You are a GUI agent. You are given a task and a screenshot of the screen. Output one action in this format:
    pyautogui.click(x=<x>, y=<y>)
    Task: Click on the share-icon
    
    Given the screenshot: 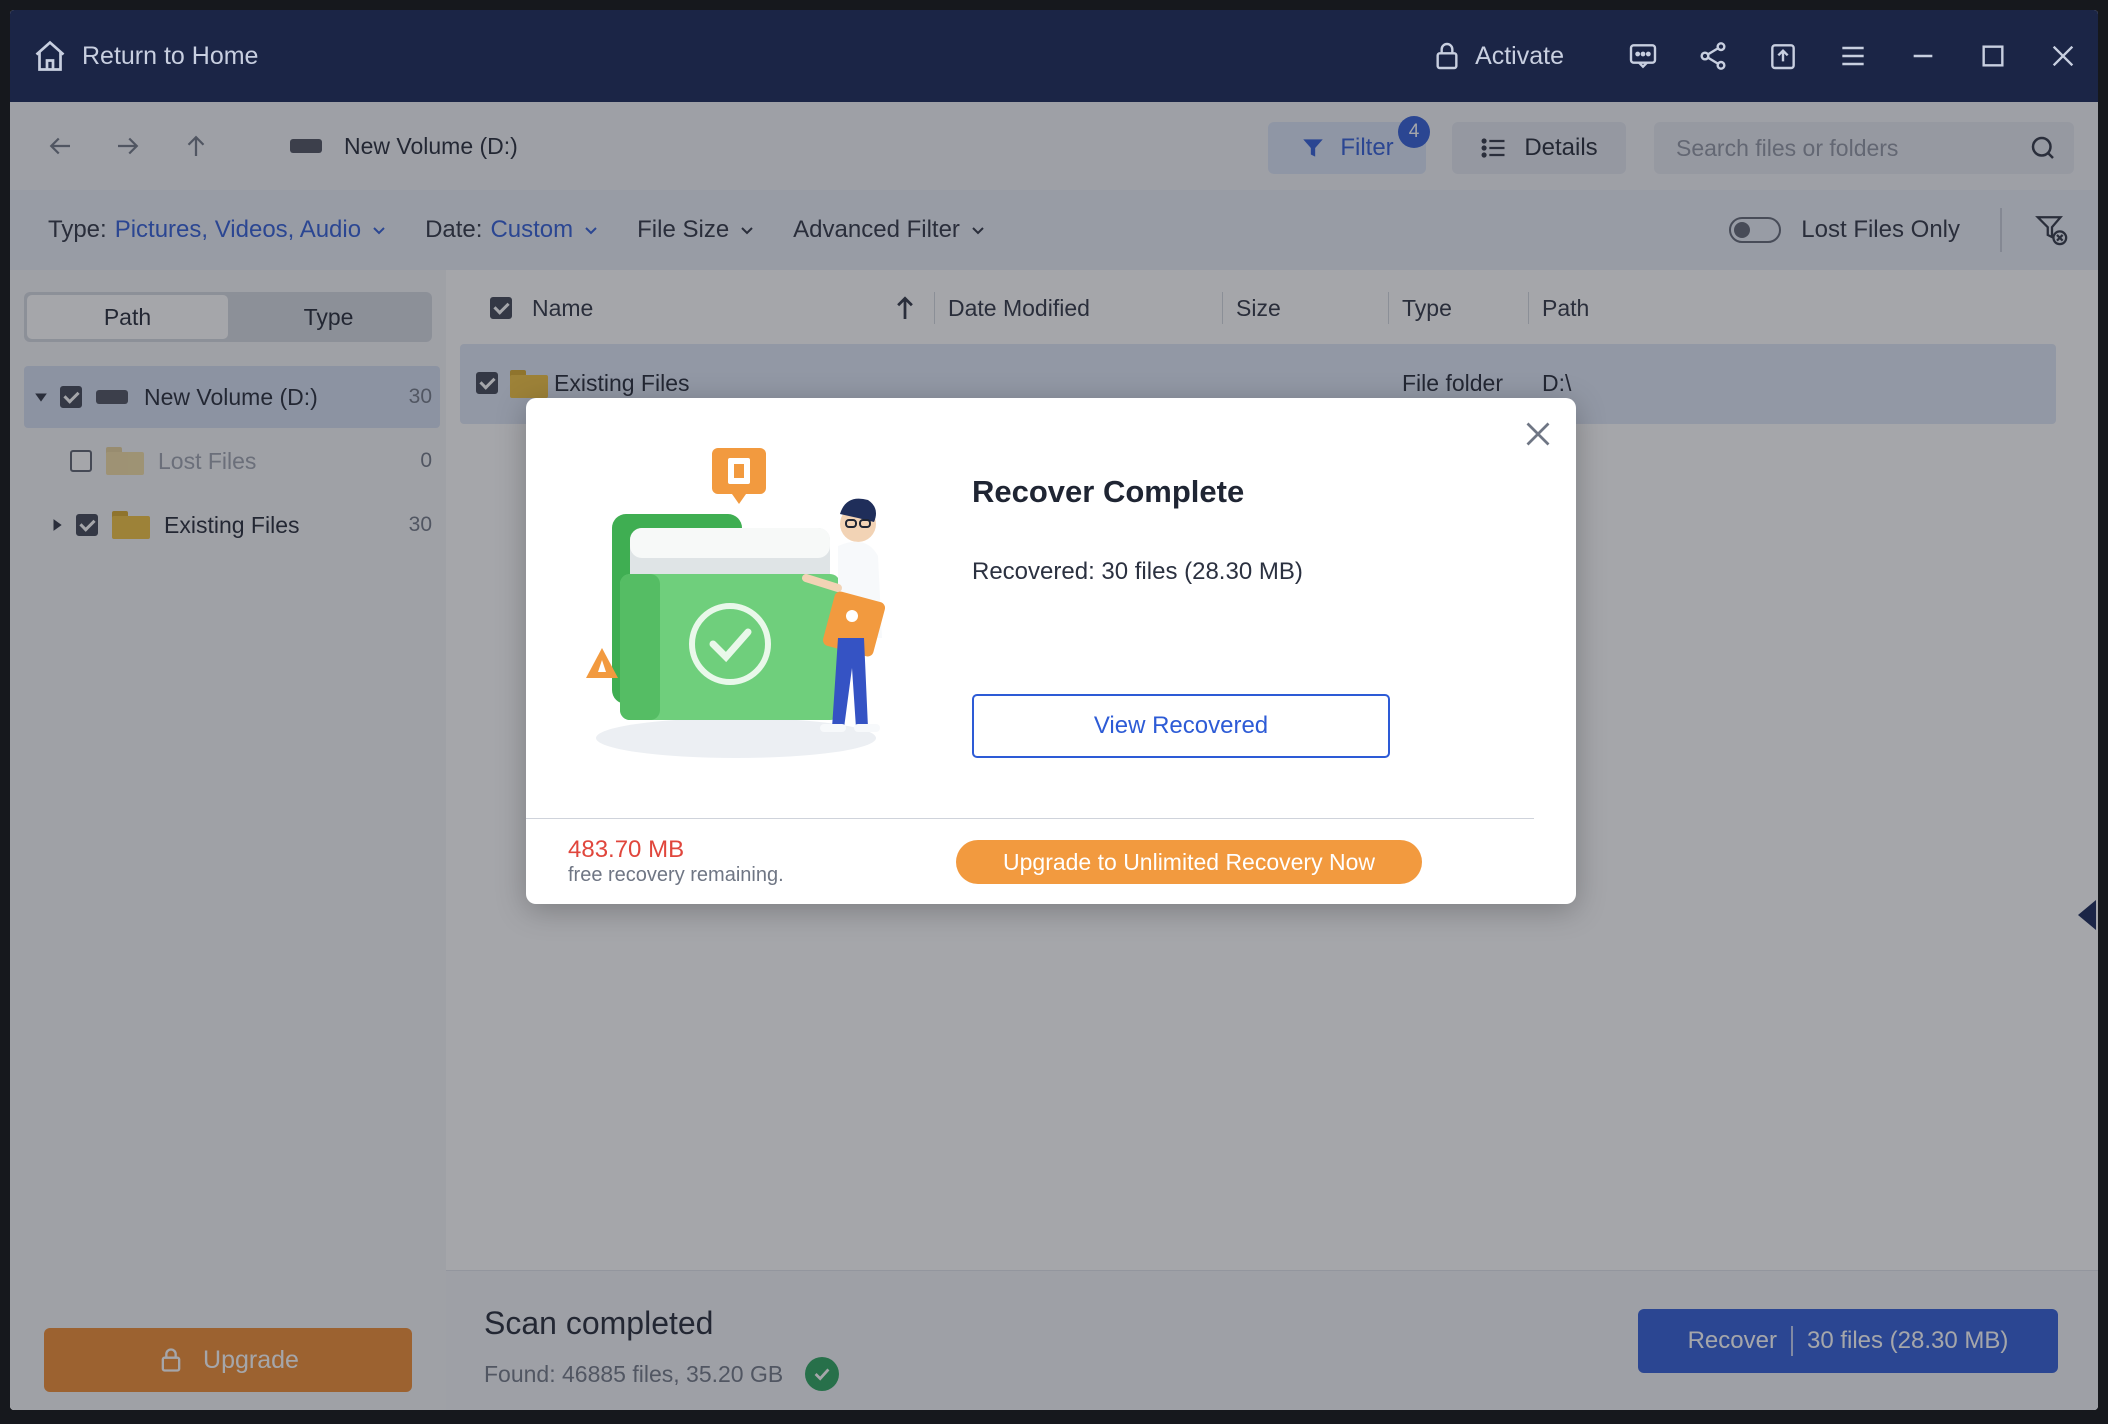 What is the action you would take?
    pyautogui.click(x=1713, y=56)
    